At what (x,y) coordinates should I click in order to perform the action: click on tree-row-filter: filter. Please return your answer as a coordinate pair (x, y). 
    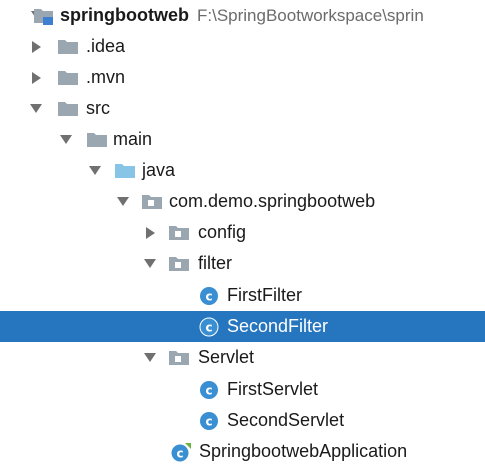
    Looking at the image, I should click on (242, 263).